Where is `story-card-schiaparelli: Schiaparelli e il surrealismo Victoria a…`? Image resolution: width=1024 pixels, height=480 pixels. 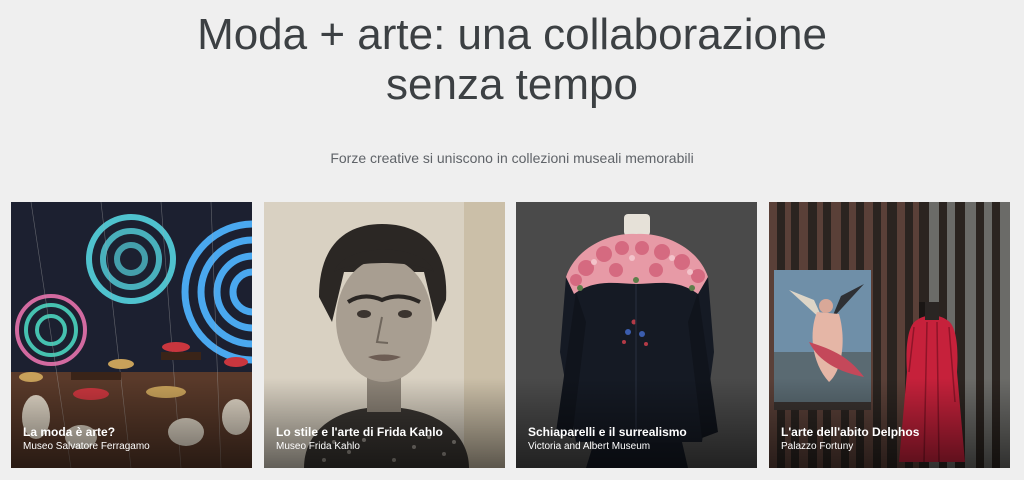 story-card-schiaparelli: Schiaparelli e il surrealismo Victoria a… is located at coordinates (636, 335).